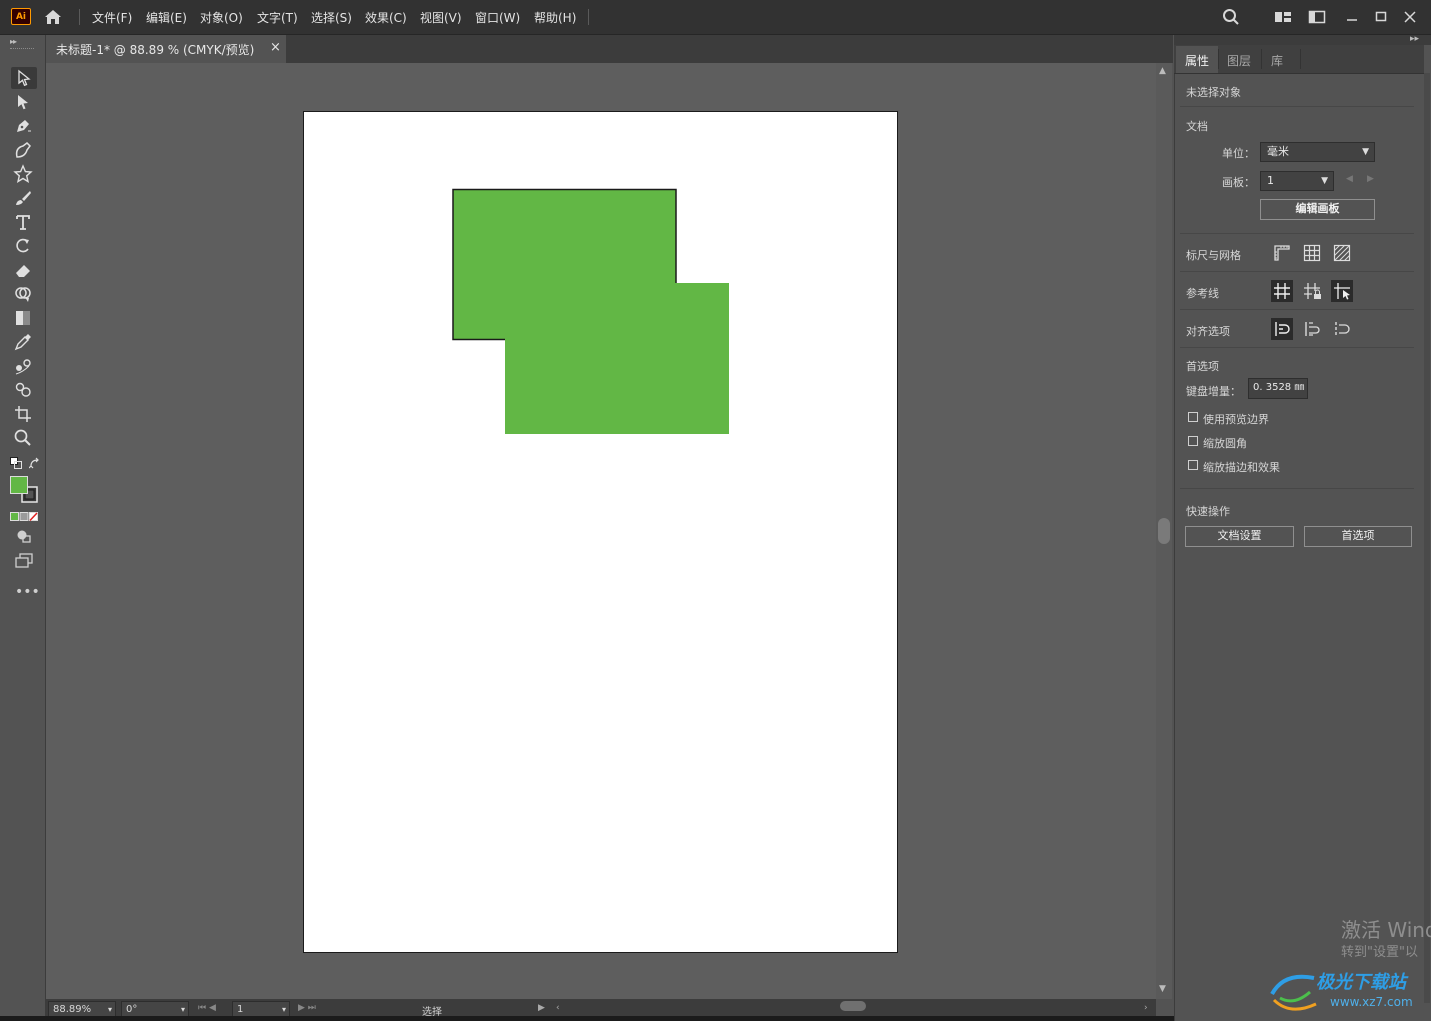  I want to click on symbol-sprayer-tool-icon, so click(24, 390).